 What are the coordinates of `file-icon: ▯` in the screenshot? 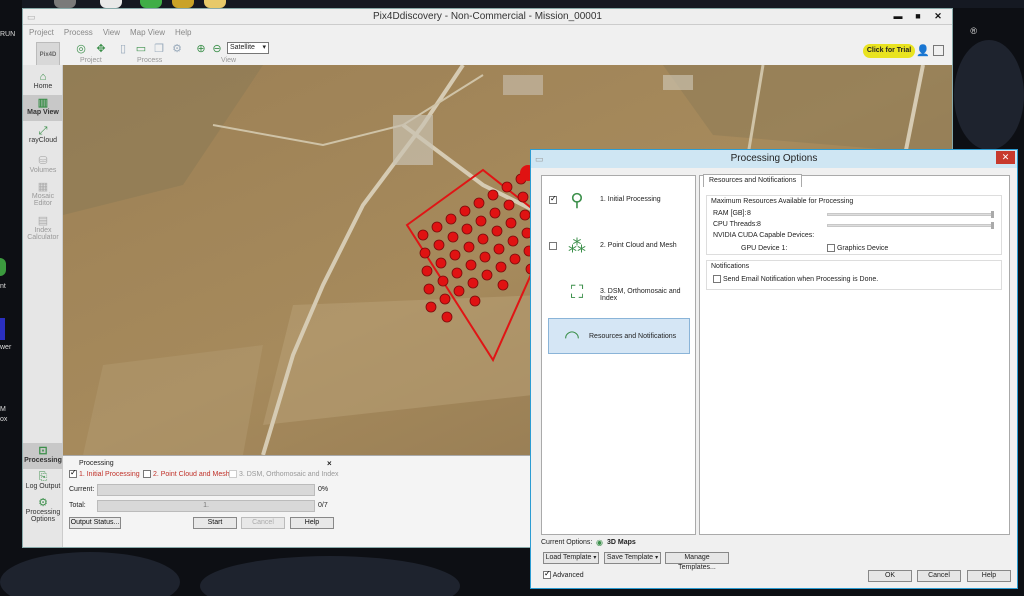 It's located at (123, 49).